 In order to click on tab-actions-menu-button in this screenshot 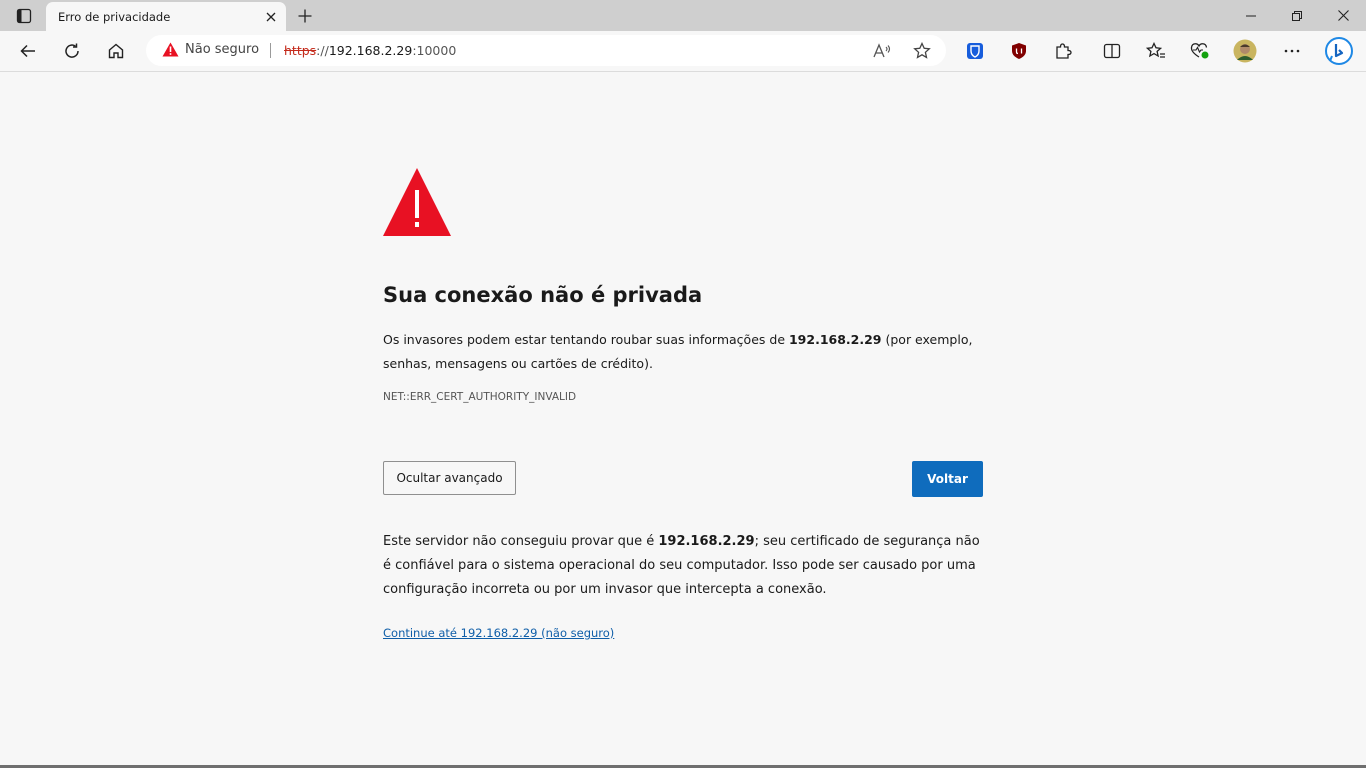, I will do `click(24, 16)`.